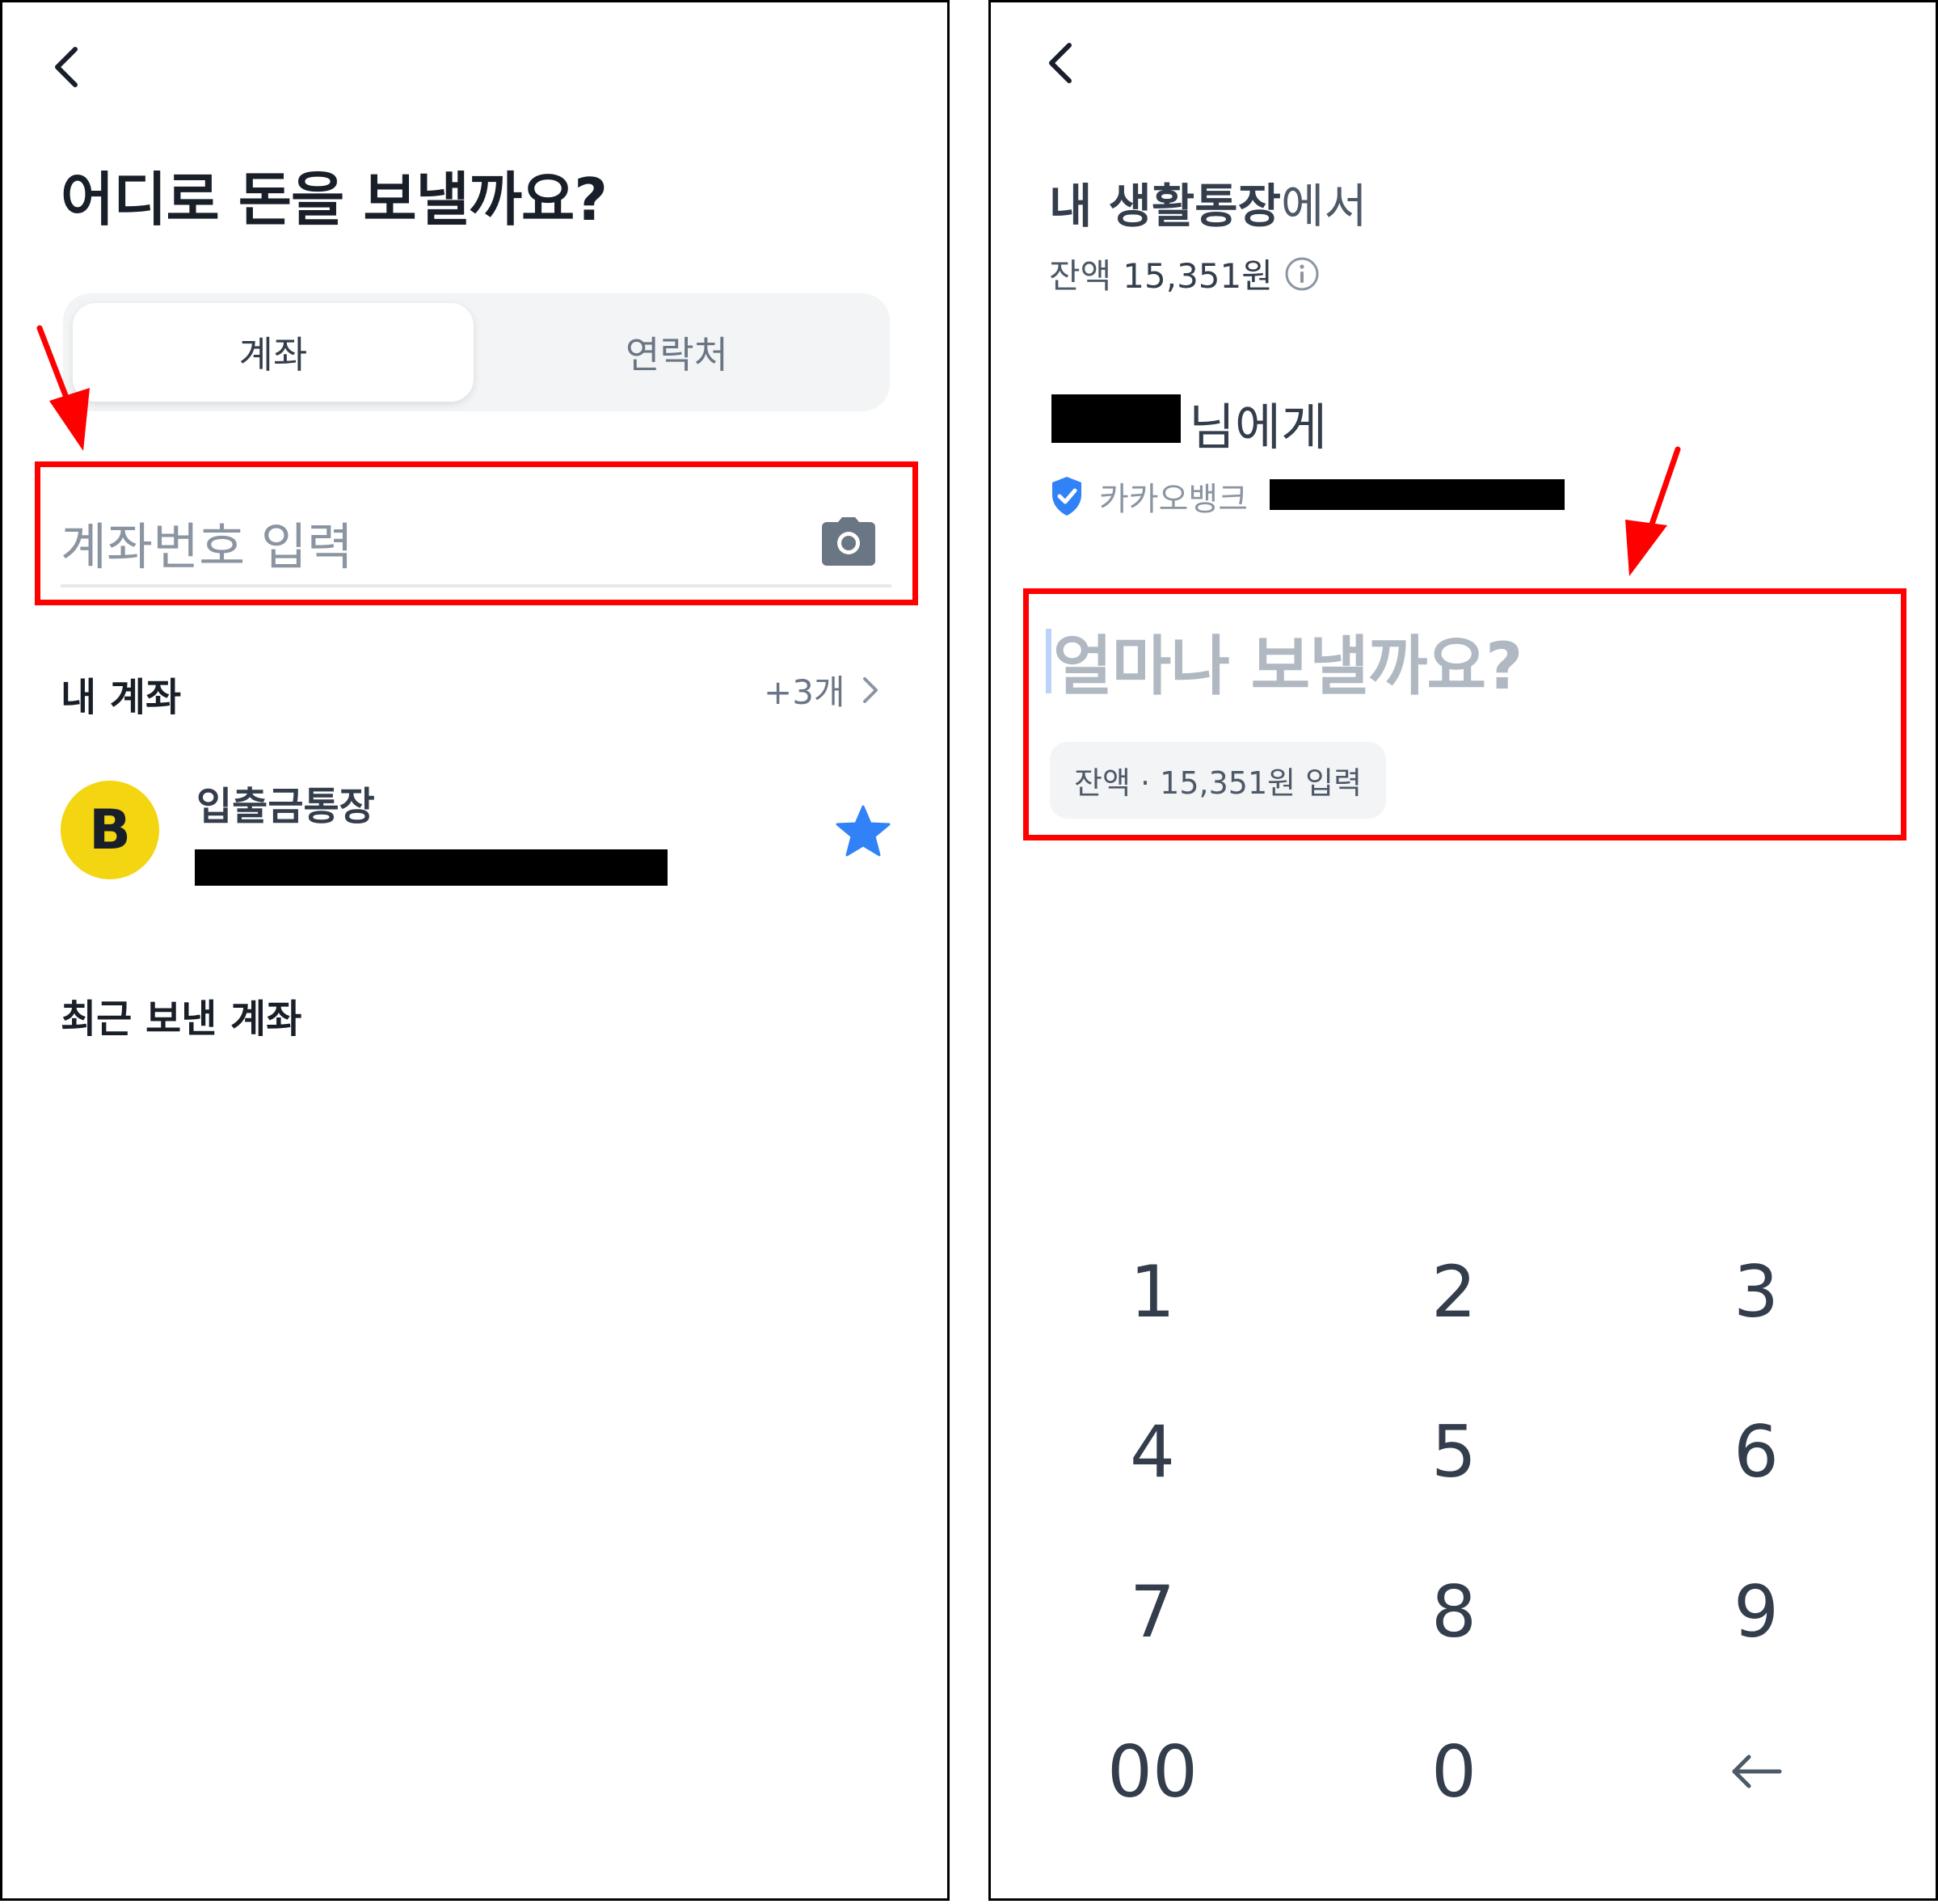 This screenshot has height=1904, width=1938. Describe the element at coordinates (1152, 1771) in the screenshot. I see `key-00: 00` at that location.